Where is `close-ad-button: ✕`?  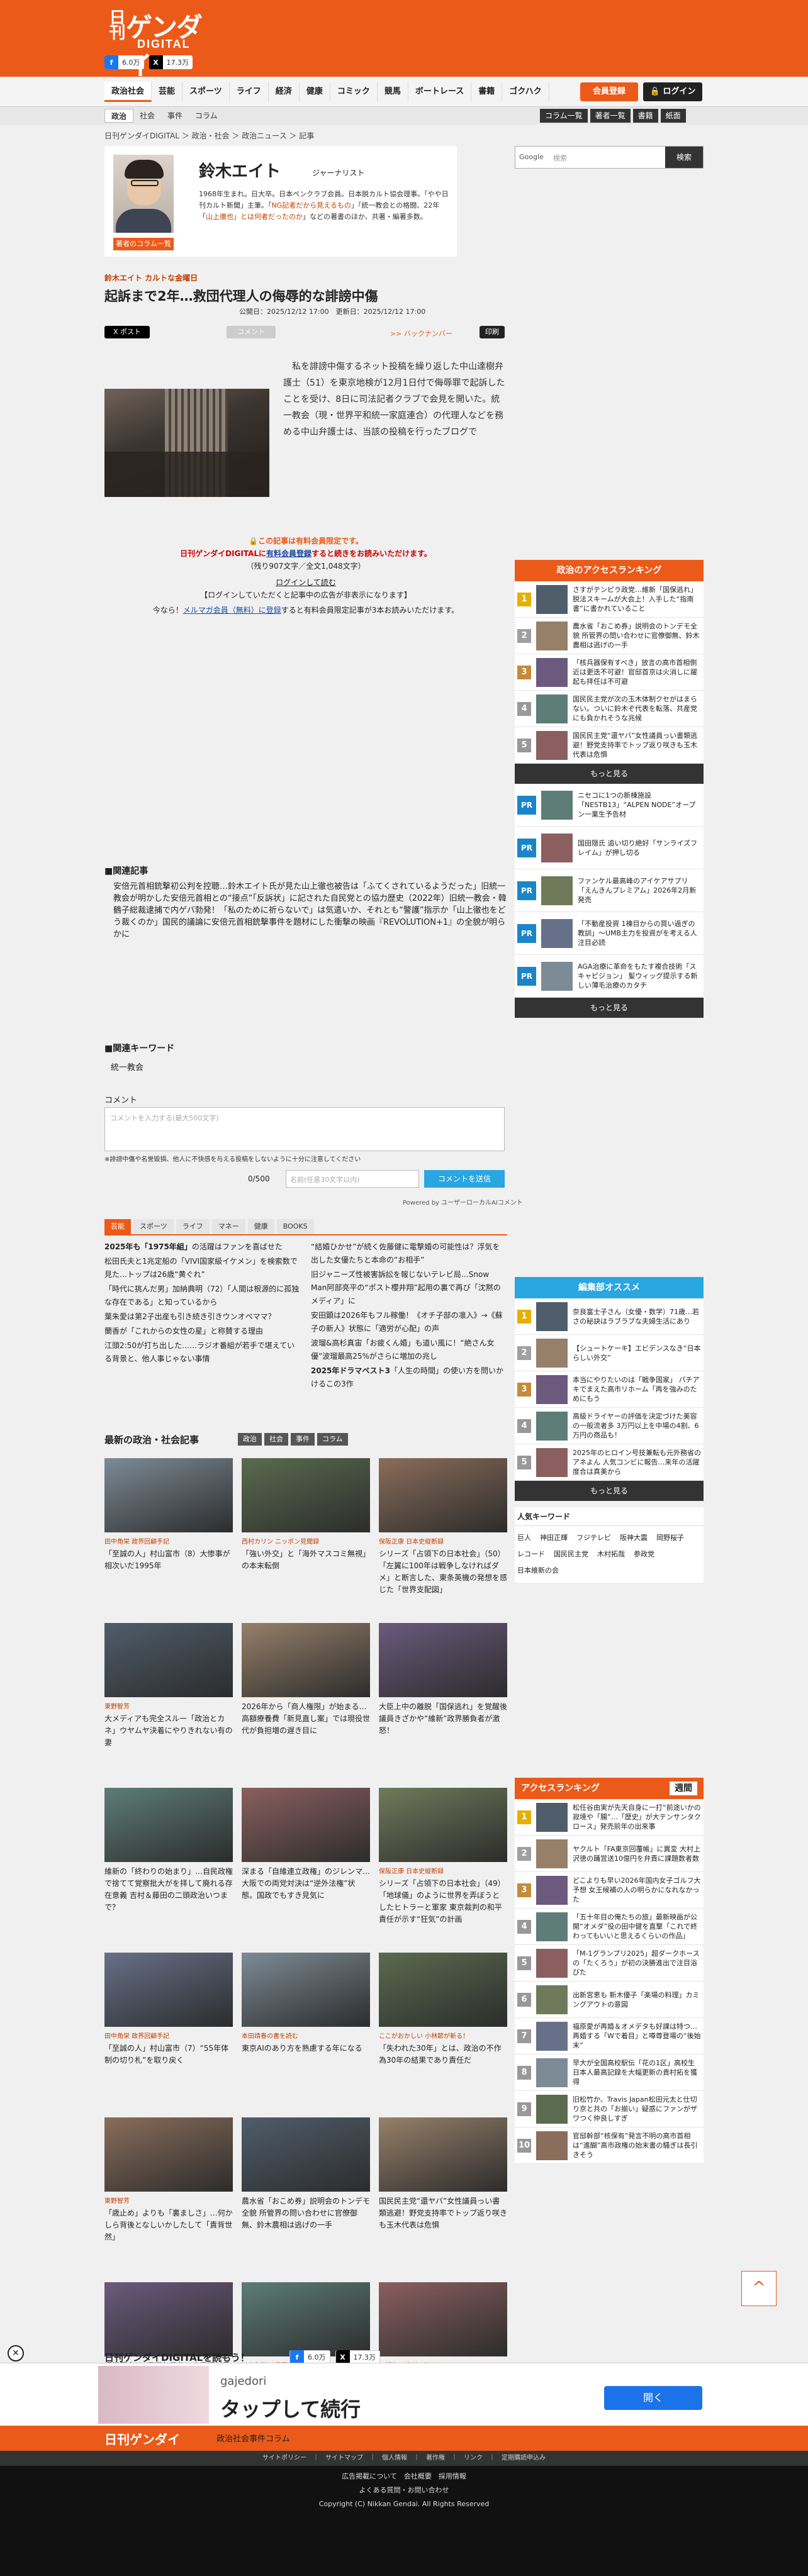 close-ad-button: ✕ is located at coordinates (16, 2353).